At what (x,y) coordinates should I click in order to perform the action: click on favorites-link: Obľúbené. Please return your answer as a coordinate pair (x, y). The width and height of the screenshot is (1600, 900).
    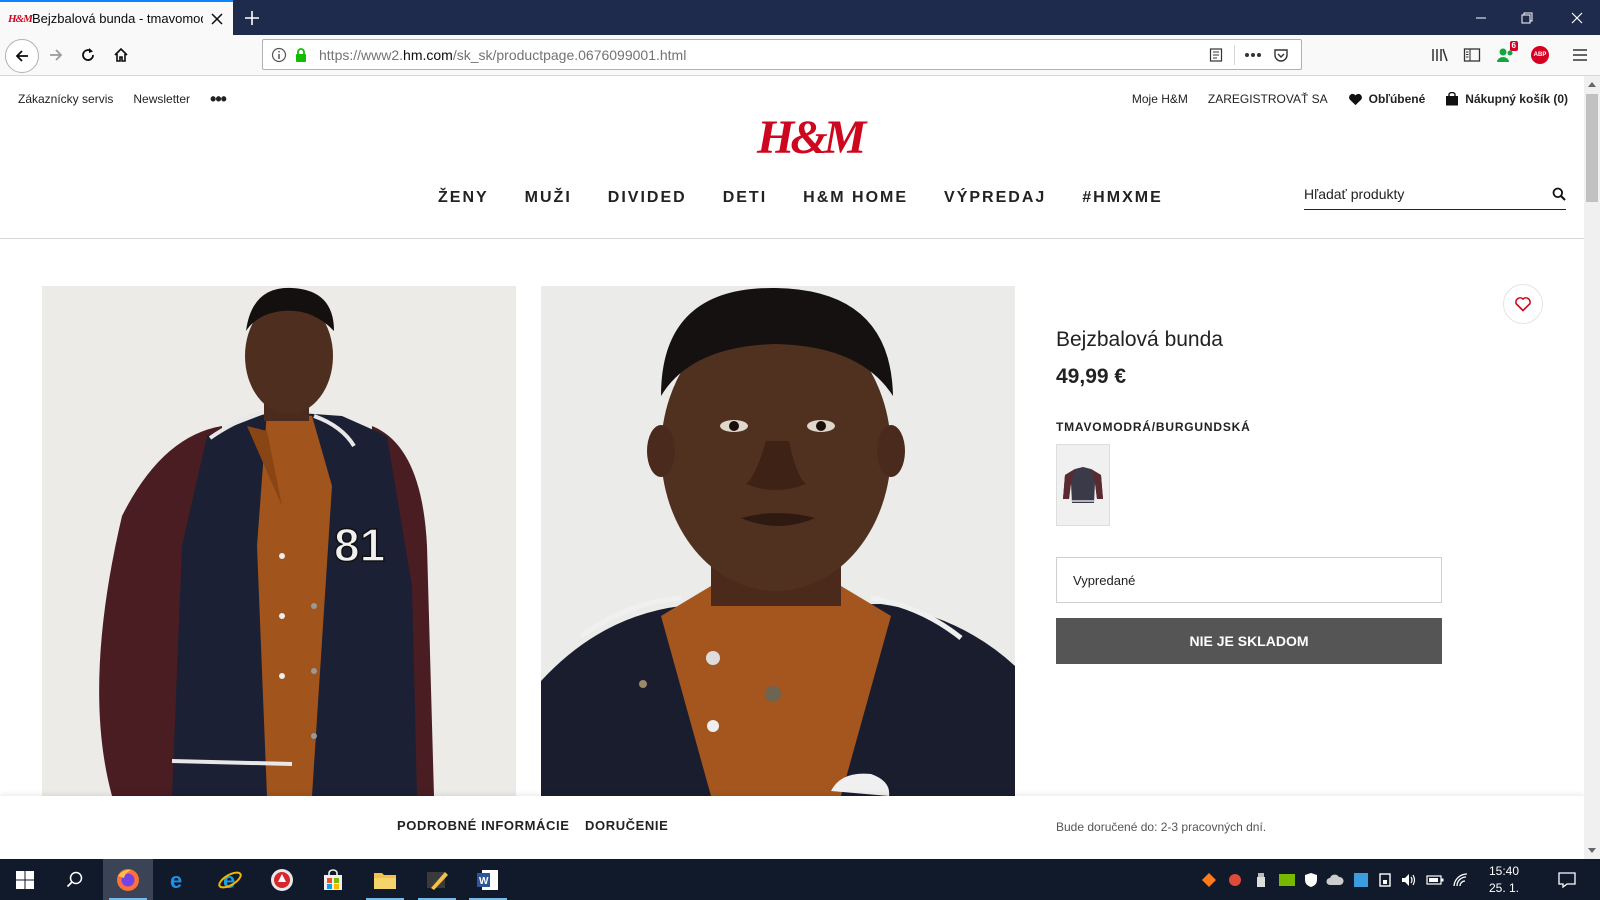
    Looking at the image, I should click on (1386, 99).